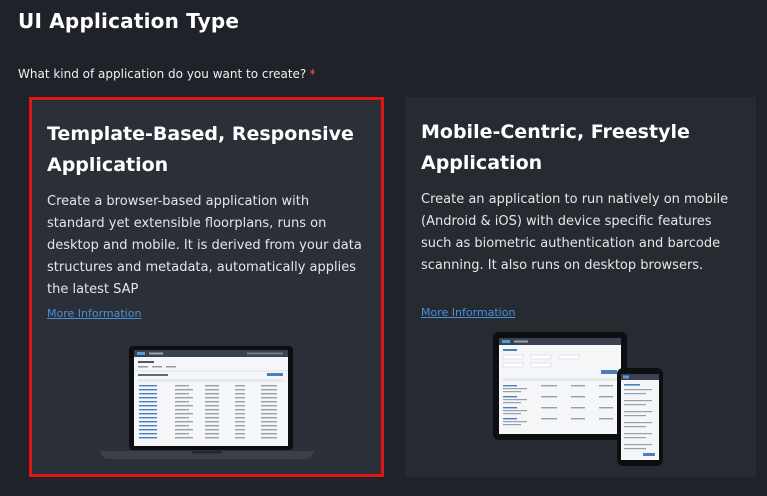  Describe the element at coordinates (200, 134) in the screenshot. I see `card-title-line1: Template-Based, Responsive` at that location.